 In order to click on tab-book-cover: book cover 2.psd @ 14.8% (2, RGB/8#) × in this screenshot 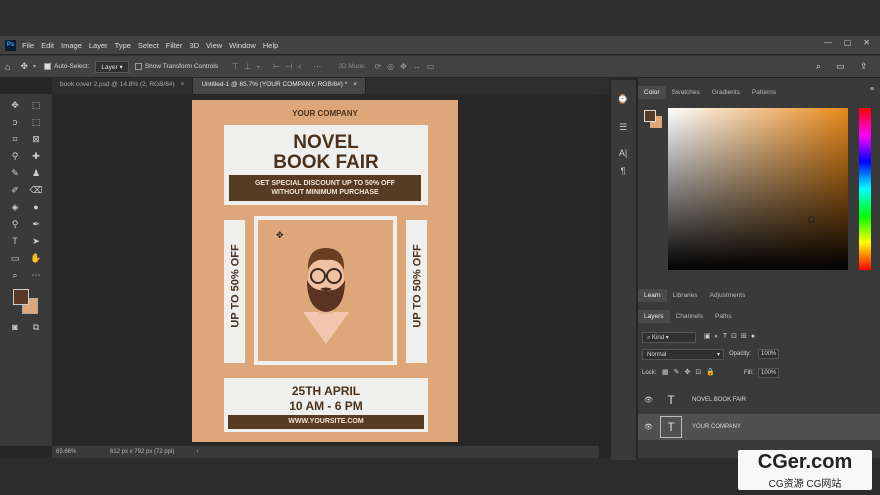, I will do `click(123, 86)`.